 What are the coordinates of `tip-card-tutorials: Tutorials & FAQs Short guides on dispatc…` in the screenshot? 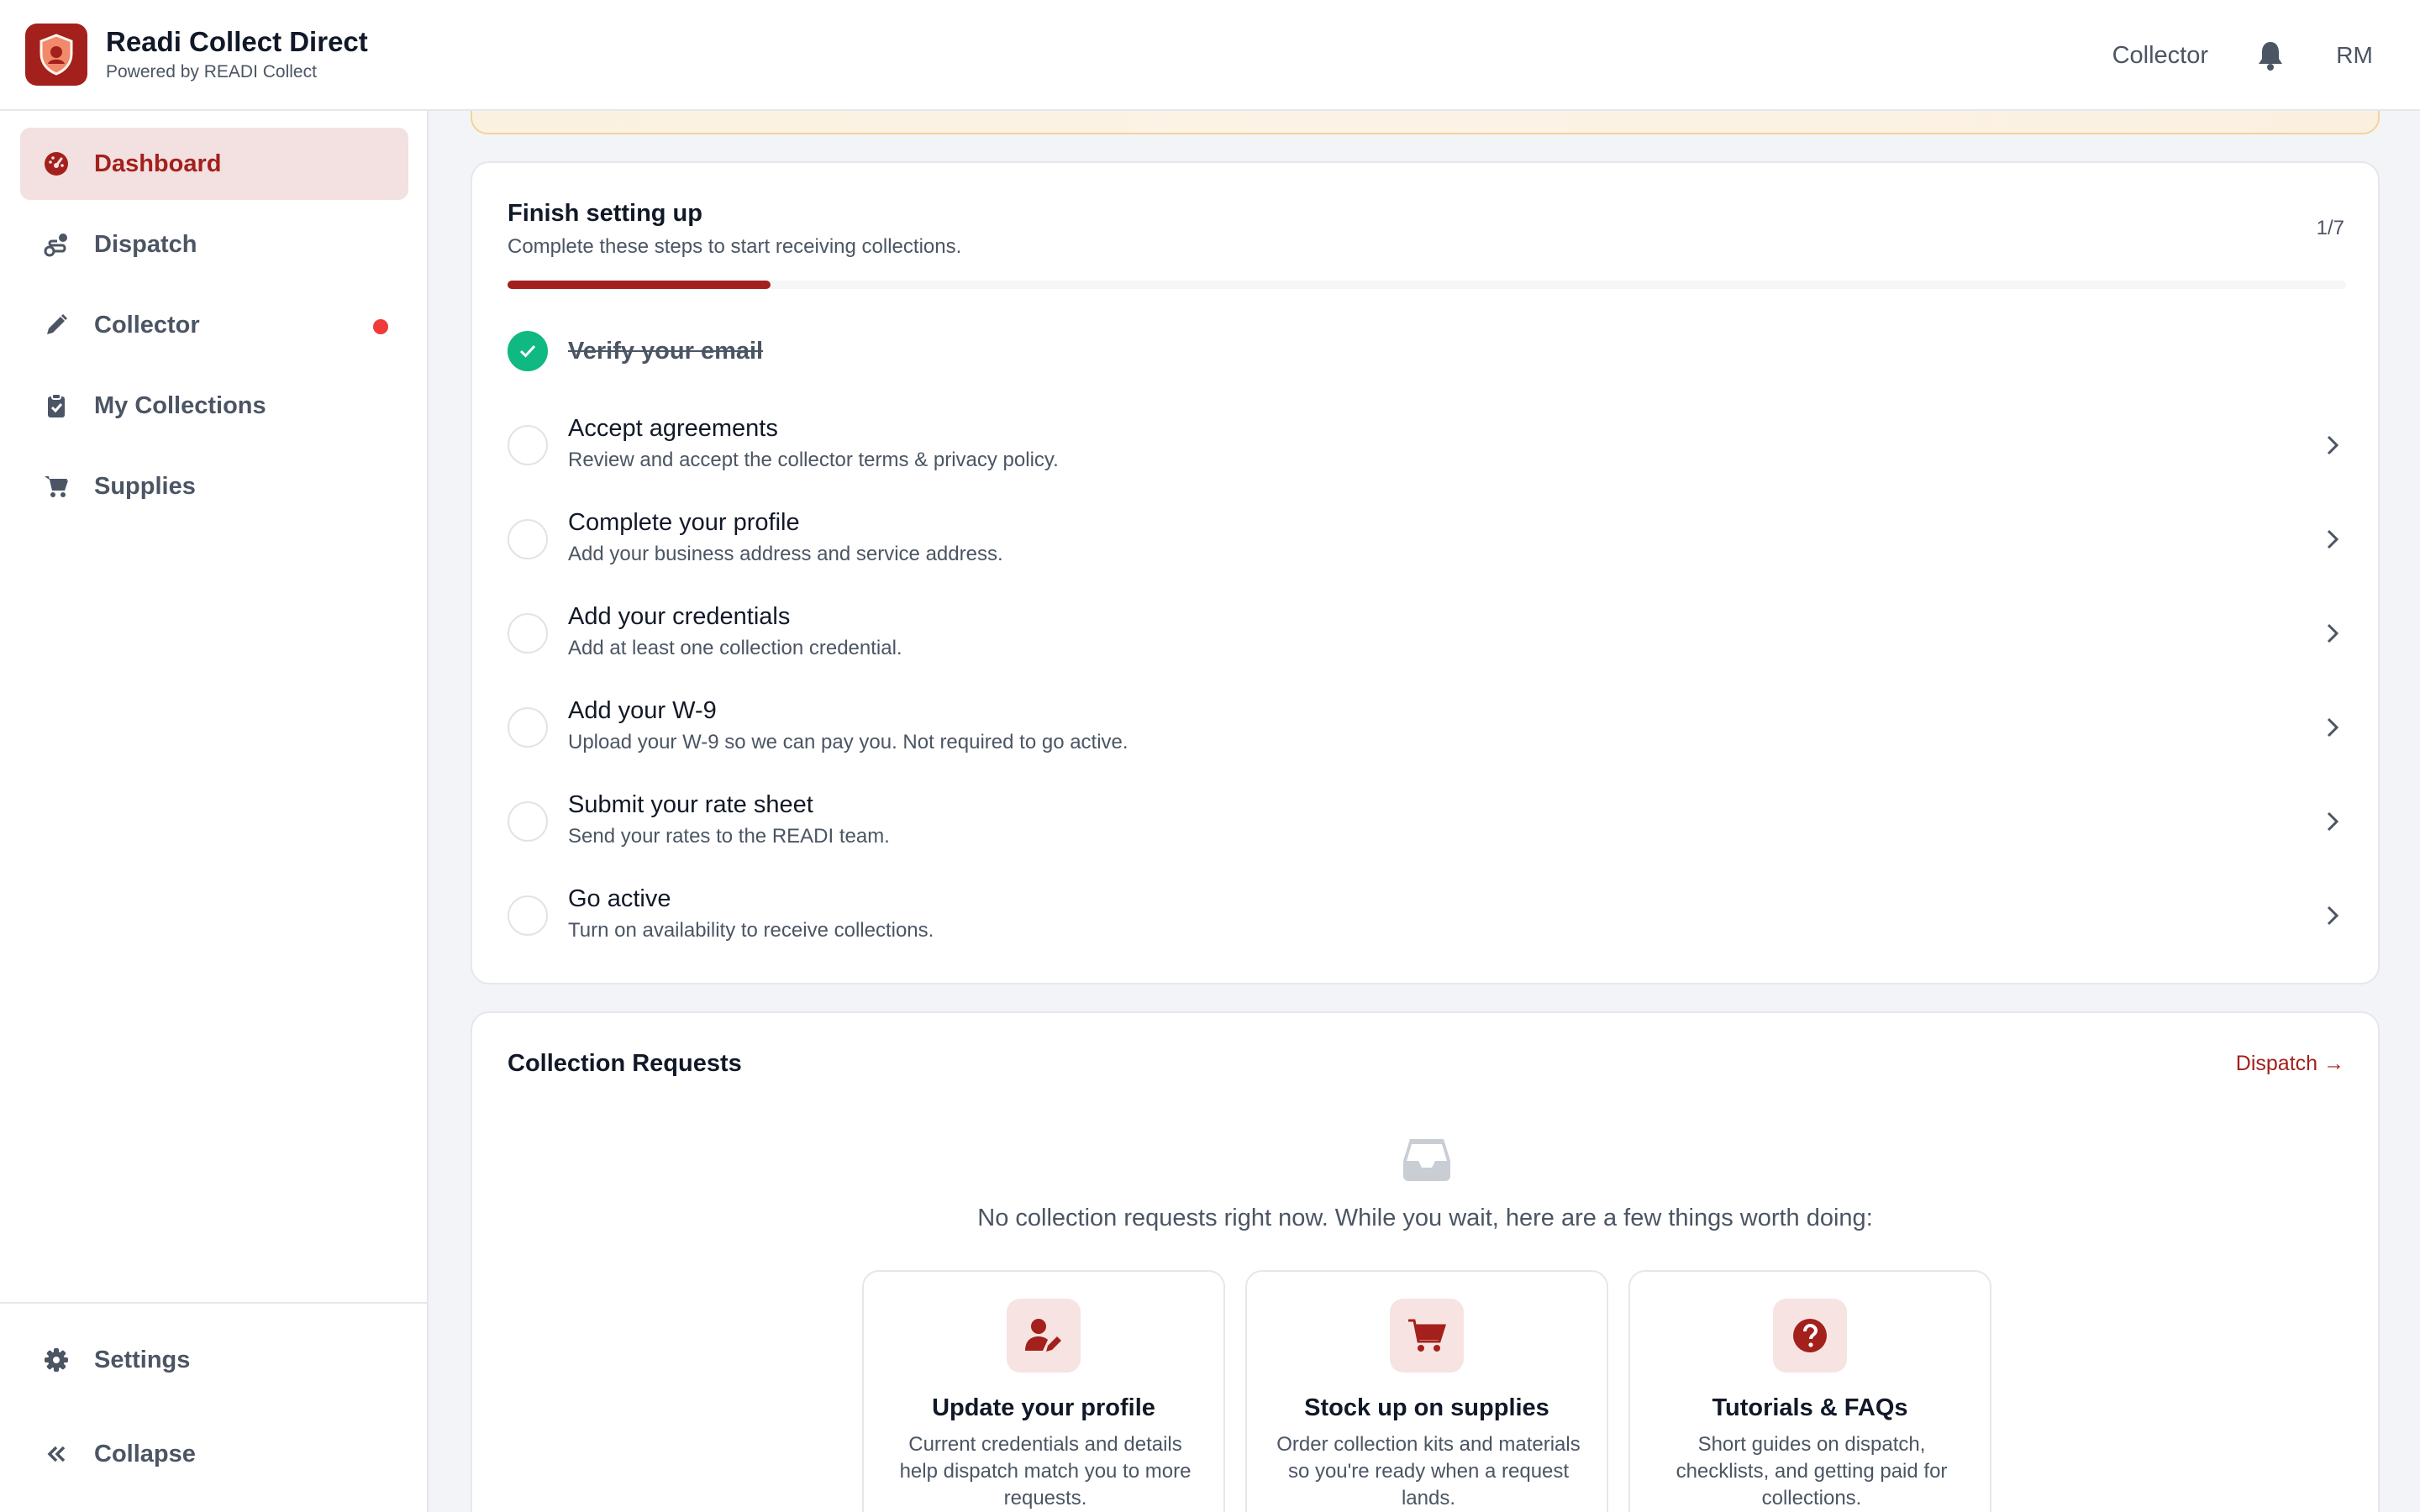 It's located at (1809, 1391).